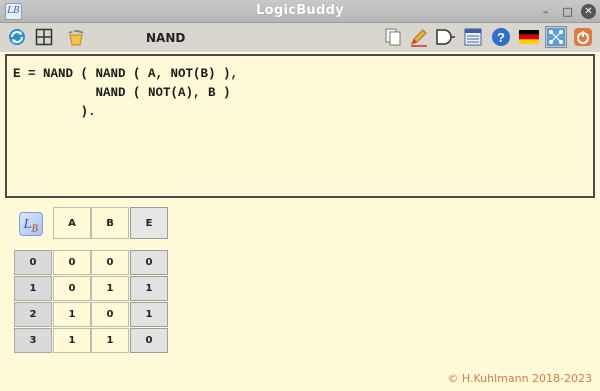 The image size is (600, 391). I want to click on grid-icon, so click(44, 37).